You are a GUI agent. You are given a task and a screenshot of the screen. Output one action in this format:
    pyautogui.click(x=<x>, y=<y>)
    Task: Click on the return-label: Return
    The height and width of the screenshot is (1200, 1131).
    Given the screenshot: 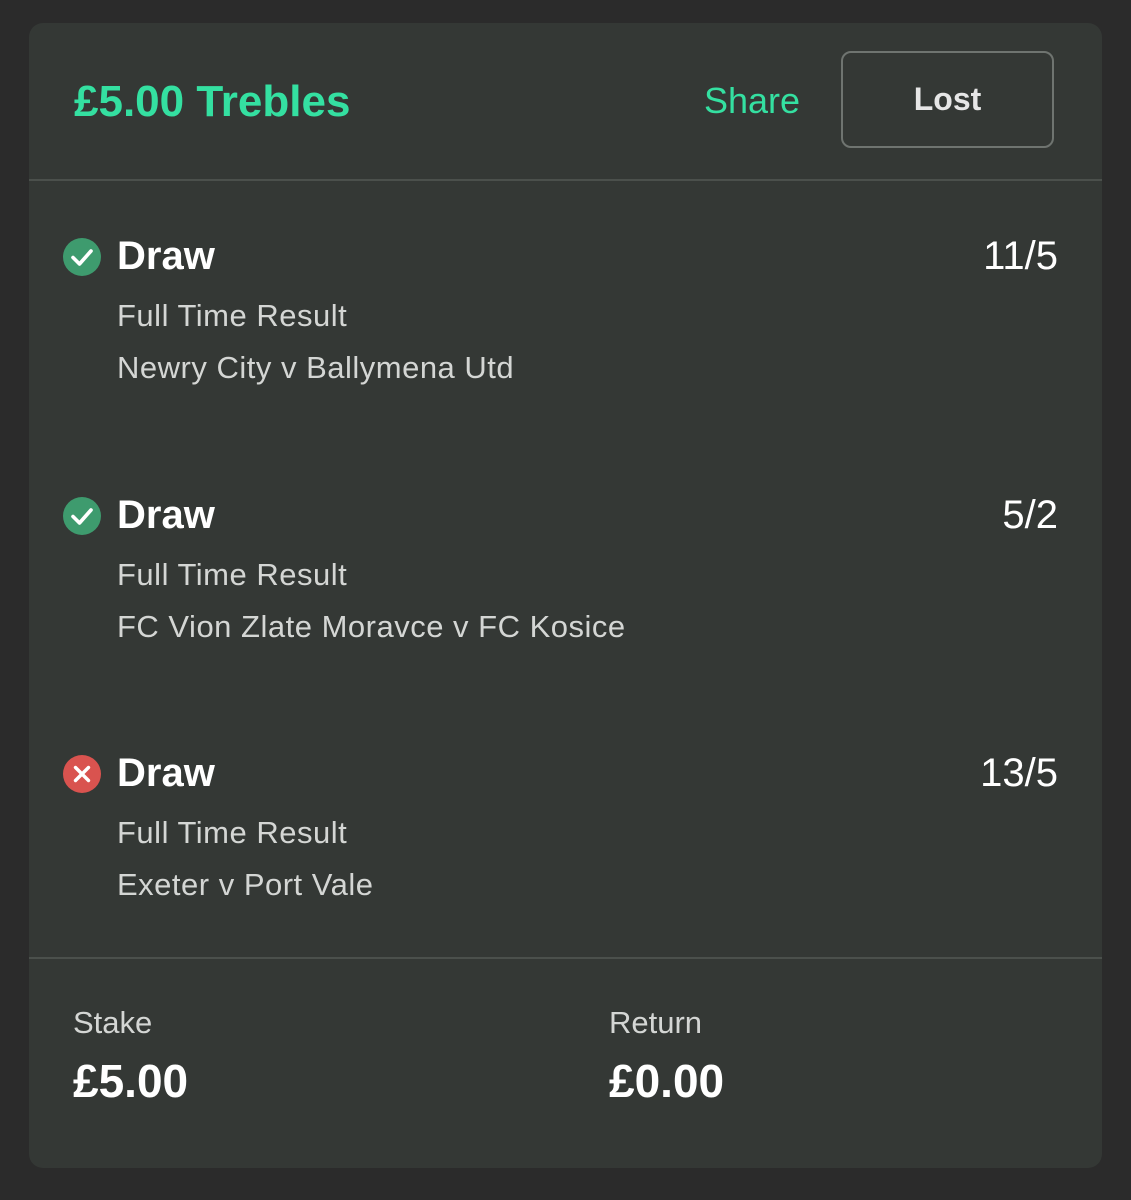 What is the action you would take?
    pyautogui.click(x=656, y=1022)
    